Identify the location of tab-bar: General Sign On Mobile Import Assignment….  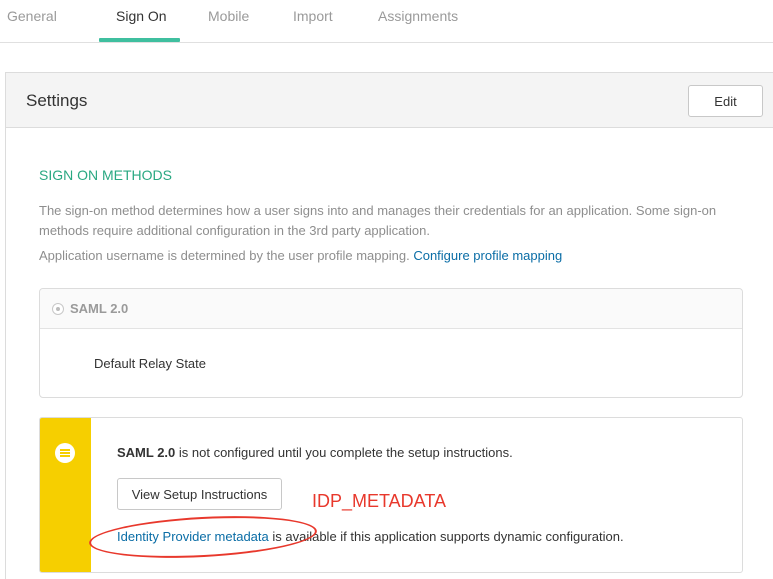
(386, 21).